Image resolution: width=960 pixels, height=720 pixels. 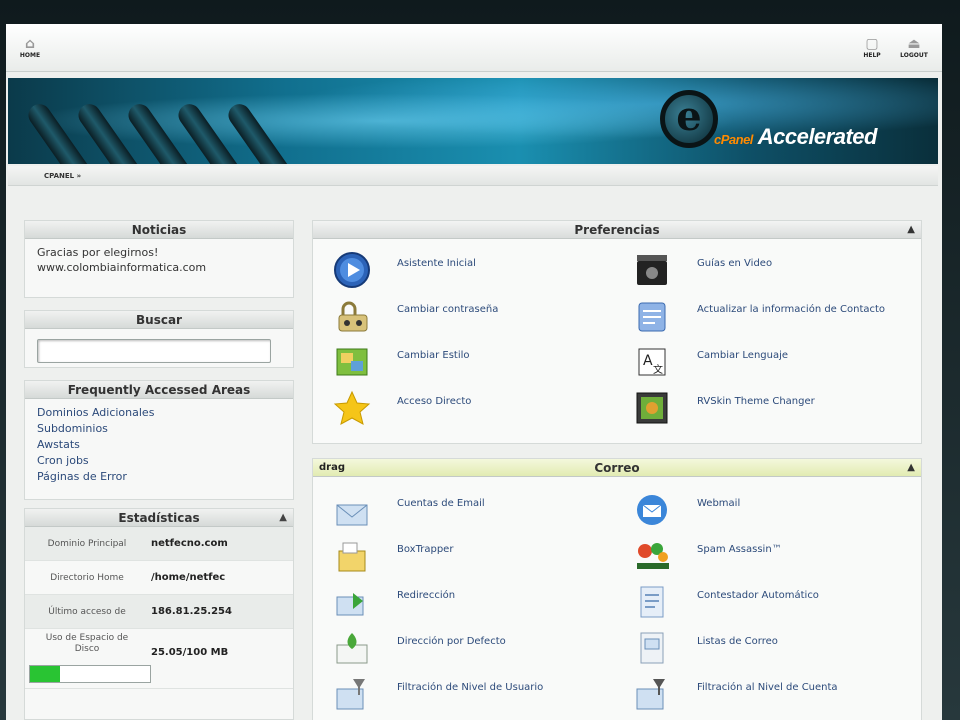 What do you see at coordinates (773, 603) in the screenshot?
I see `correo-item: Contestador Automático` at bounding box center [773, 603].